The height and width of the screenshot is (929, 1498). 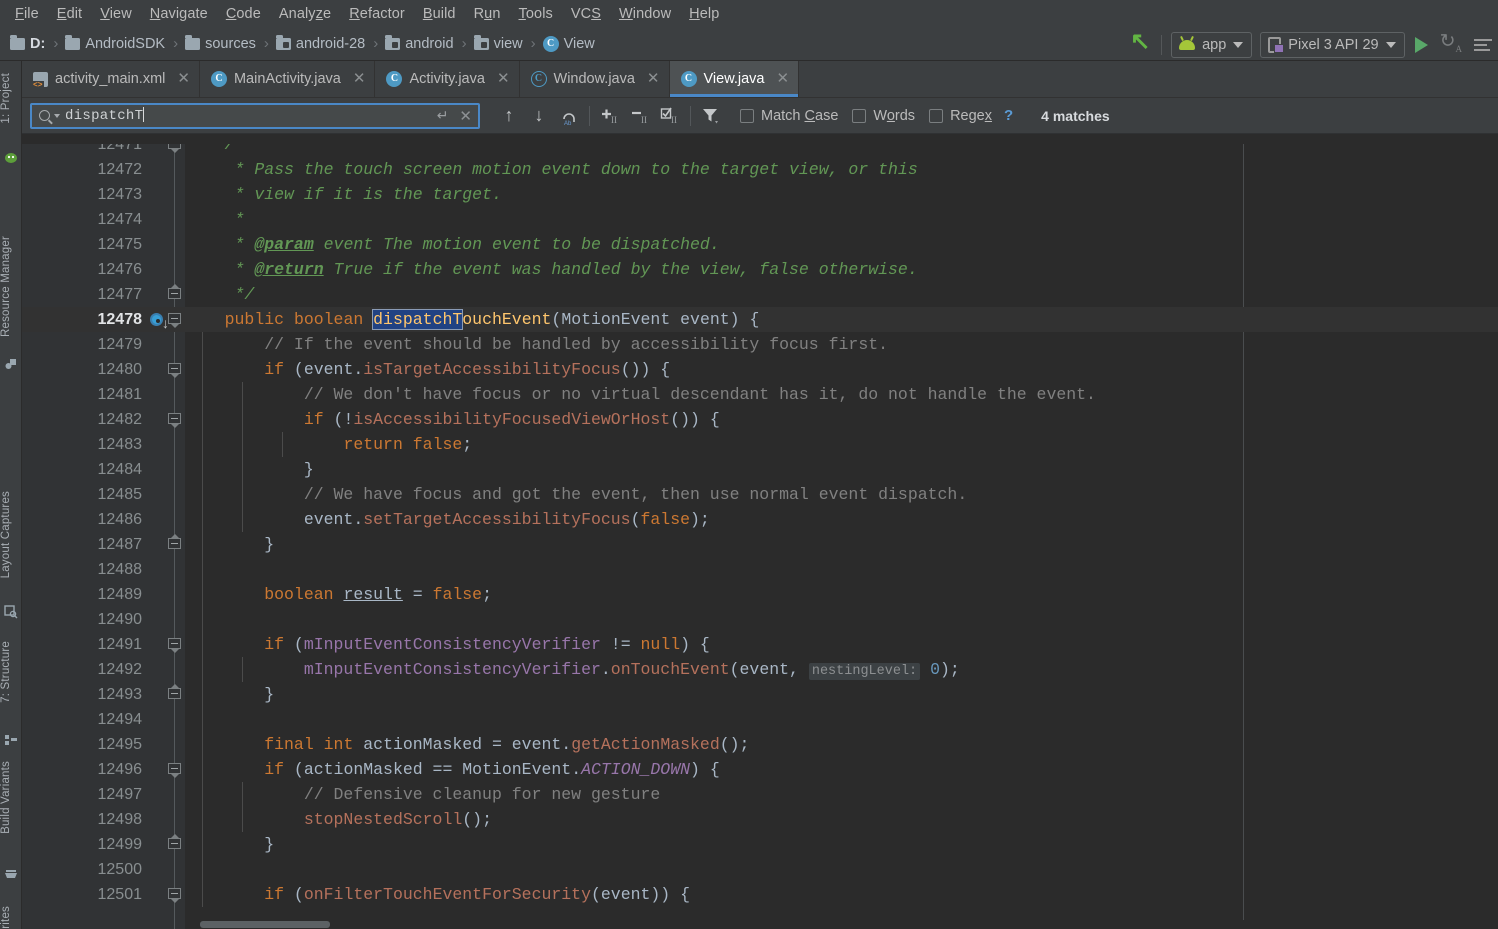 I want to click on search-input: dispatchT ↵ ✕, so click(x=255, y=115).